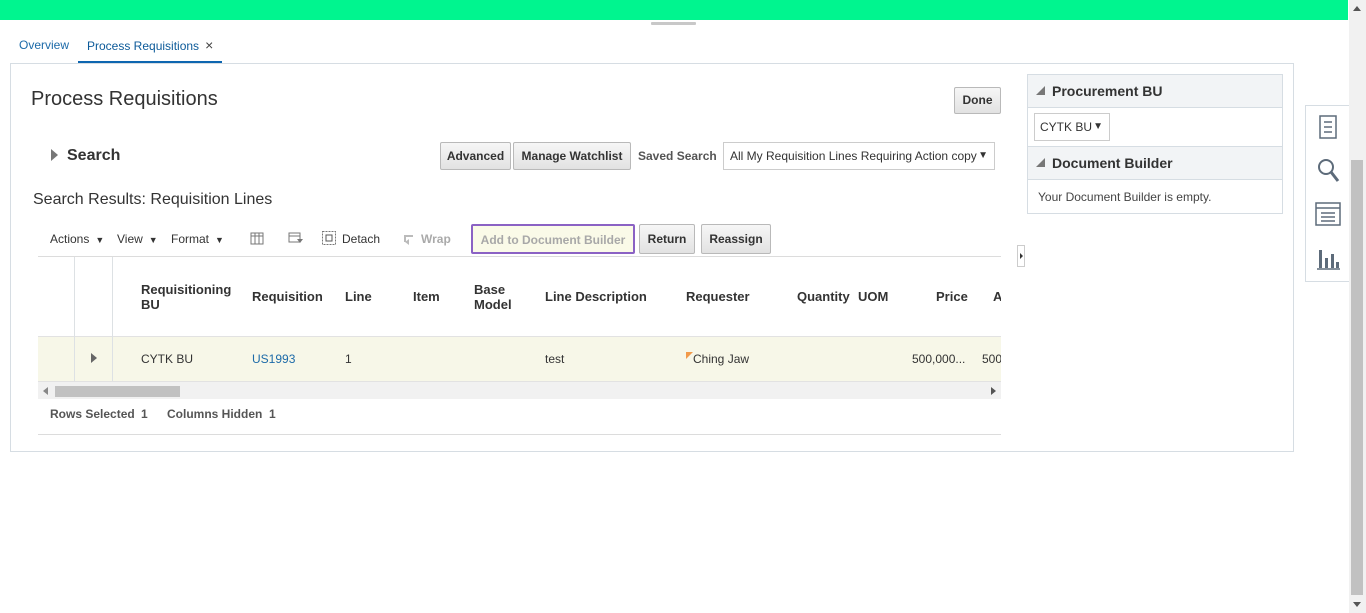 The image size is (1366, 613). What do you see at coordinates (1112, 163) in the screenshot?
I see `document-builder-title: Document Builder` at bounding box center [1112, 163].